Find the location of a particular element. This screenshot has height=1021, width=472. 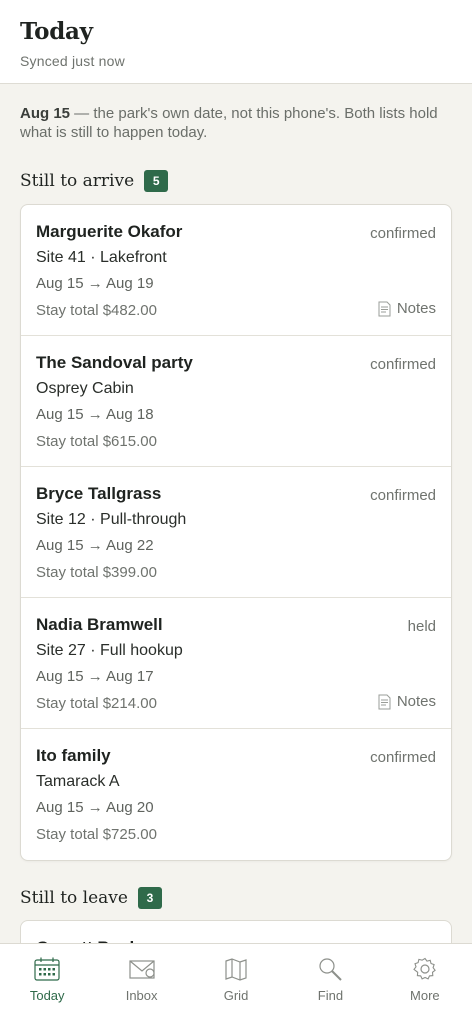

tab-label: Find is located at coordinates (330, 995).